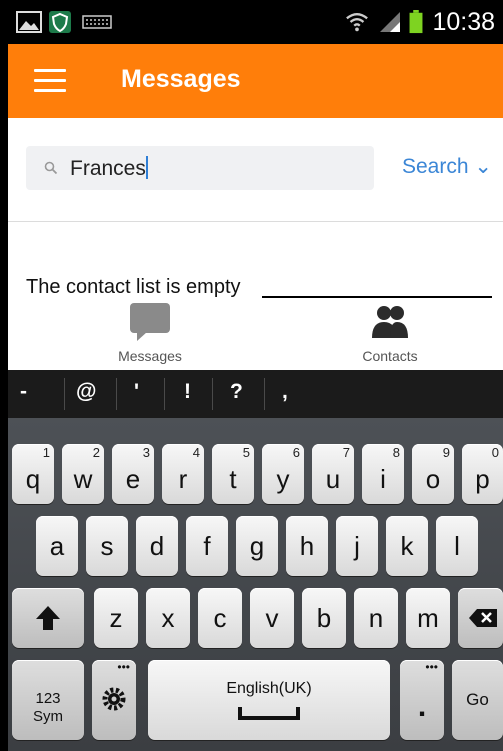  I want to click on empty-state-underline, so click(377, 297).